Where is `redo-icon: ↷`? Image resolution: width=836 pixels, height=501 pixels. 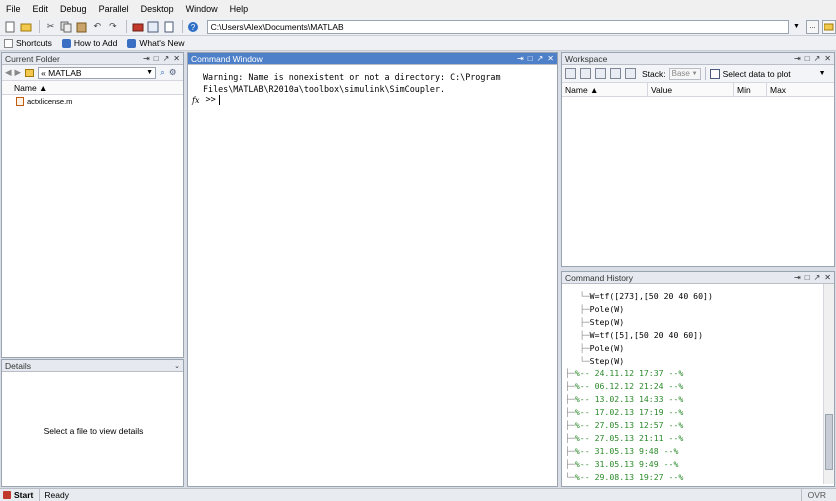
redo-icon: ↷ is located at coordinates (113, 26).